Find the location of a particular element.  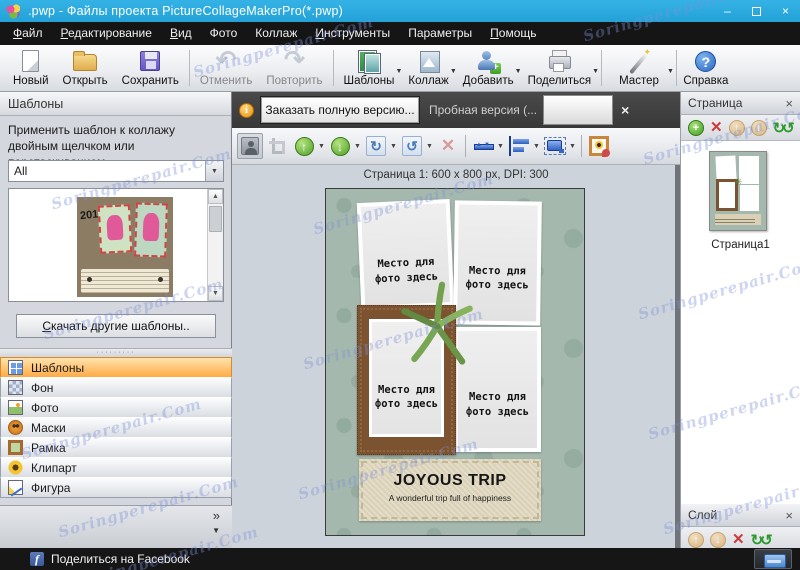

banner-close-icon: × is located at coordinates (625, 110).